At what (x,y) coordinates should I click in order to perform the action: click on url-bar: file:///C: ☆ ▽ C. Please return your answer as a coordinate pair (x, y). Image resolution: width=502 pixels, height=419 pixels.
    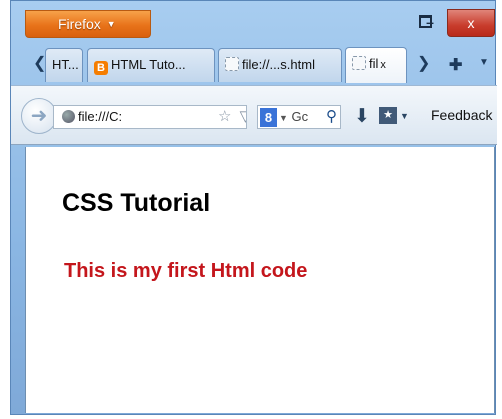
    Looking at the image, I should click on (150, 117).